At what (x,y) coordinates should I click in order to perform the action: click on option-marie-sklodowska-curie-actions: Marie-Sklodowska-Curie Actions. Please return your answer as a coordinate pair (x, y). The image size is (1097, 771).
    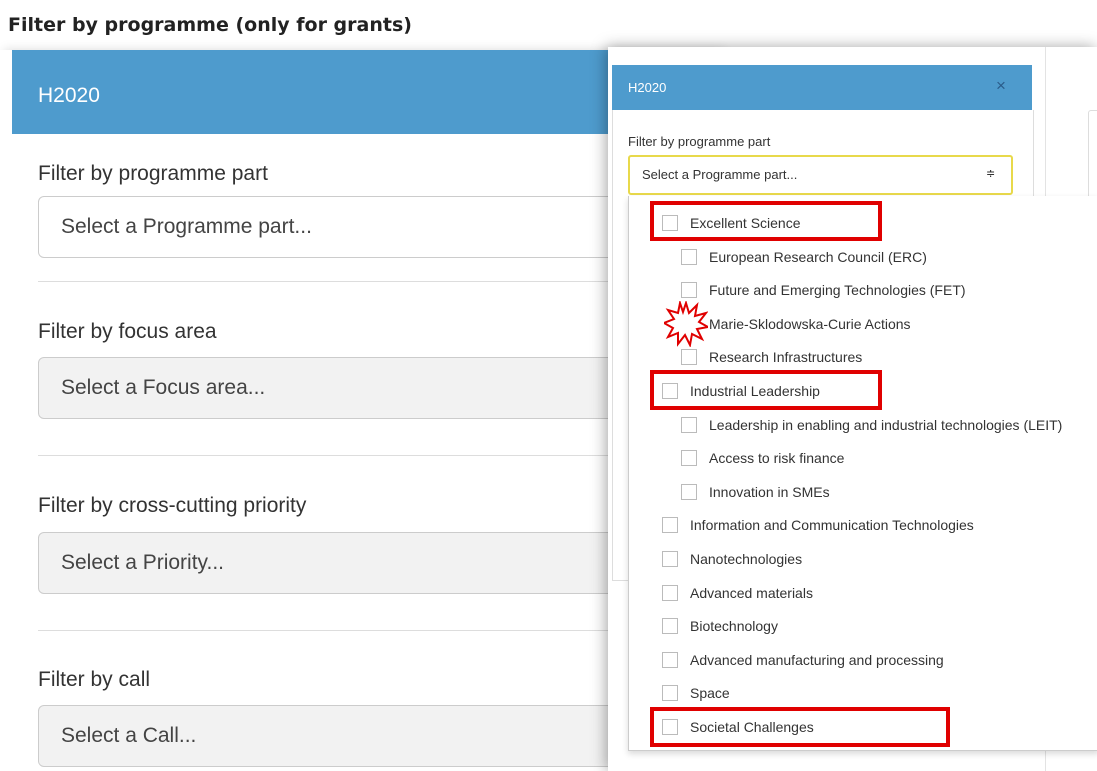
    Looking at the image, I should click on (796, 324).